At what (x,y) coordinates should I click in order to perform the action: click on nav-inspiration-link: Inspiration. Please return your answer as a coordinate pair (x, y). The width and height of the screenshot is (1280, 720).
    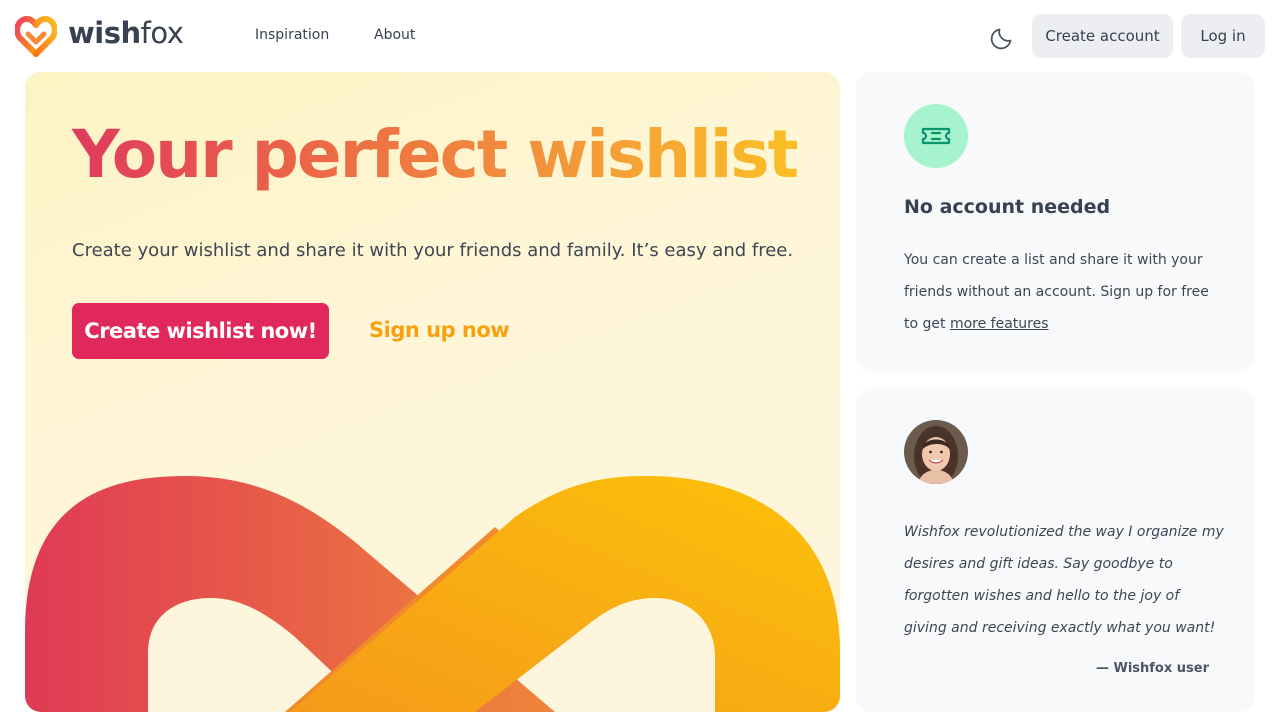
    Looking at the image, I should click on (292, 35).